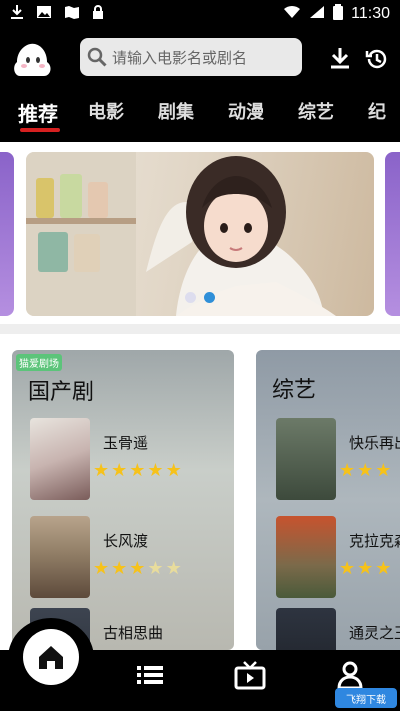  I want to click on section-divider, so click(200, 329).